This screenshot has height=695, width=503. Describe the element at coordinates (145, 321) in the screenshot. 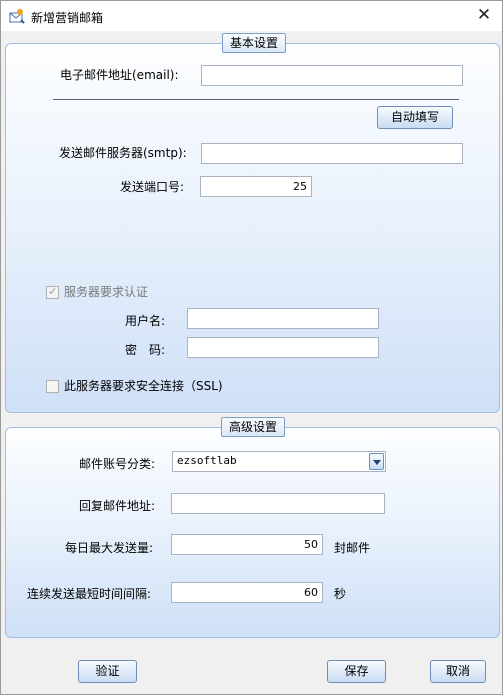

I see `username-label: 用户名:` at that location.